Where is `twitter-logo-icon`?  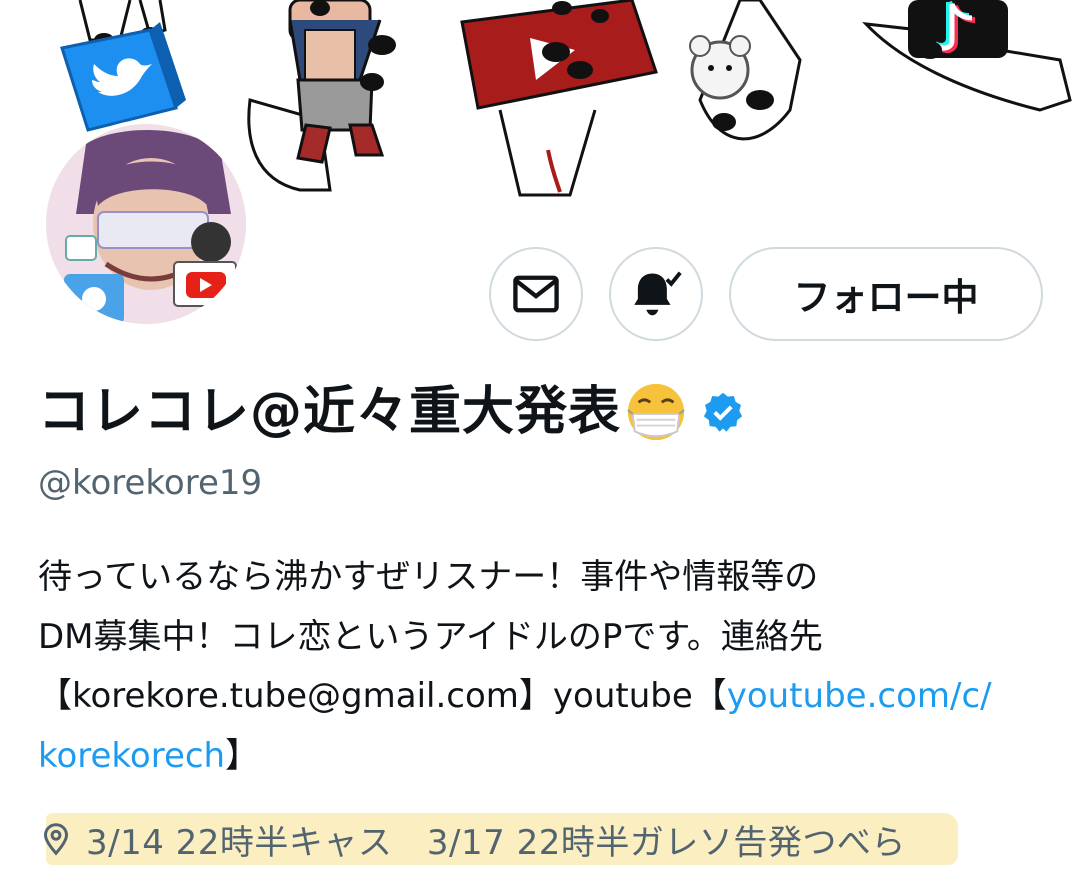
twitter-logo-icon is located at coordinates (123, 66).